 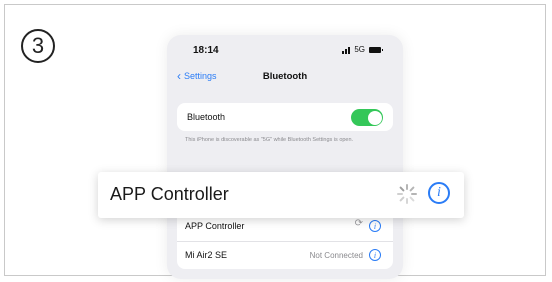 I want to click on network-label: 5G, so click(x=359, y=49).